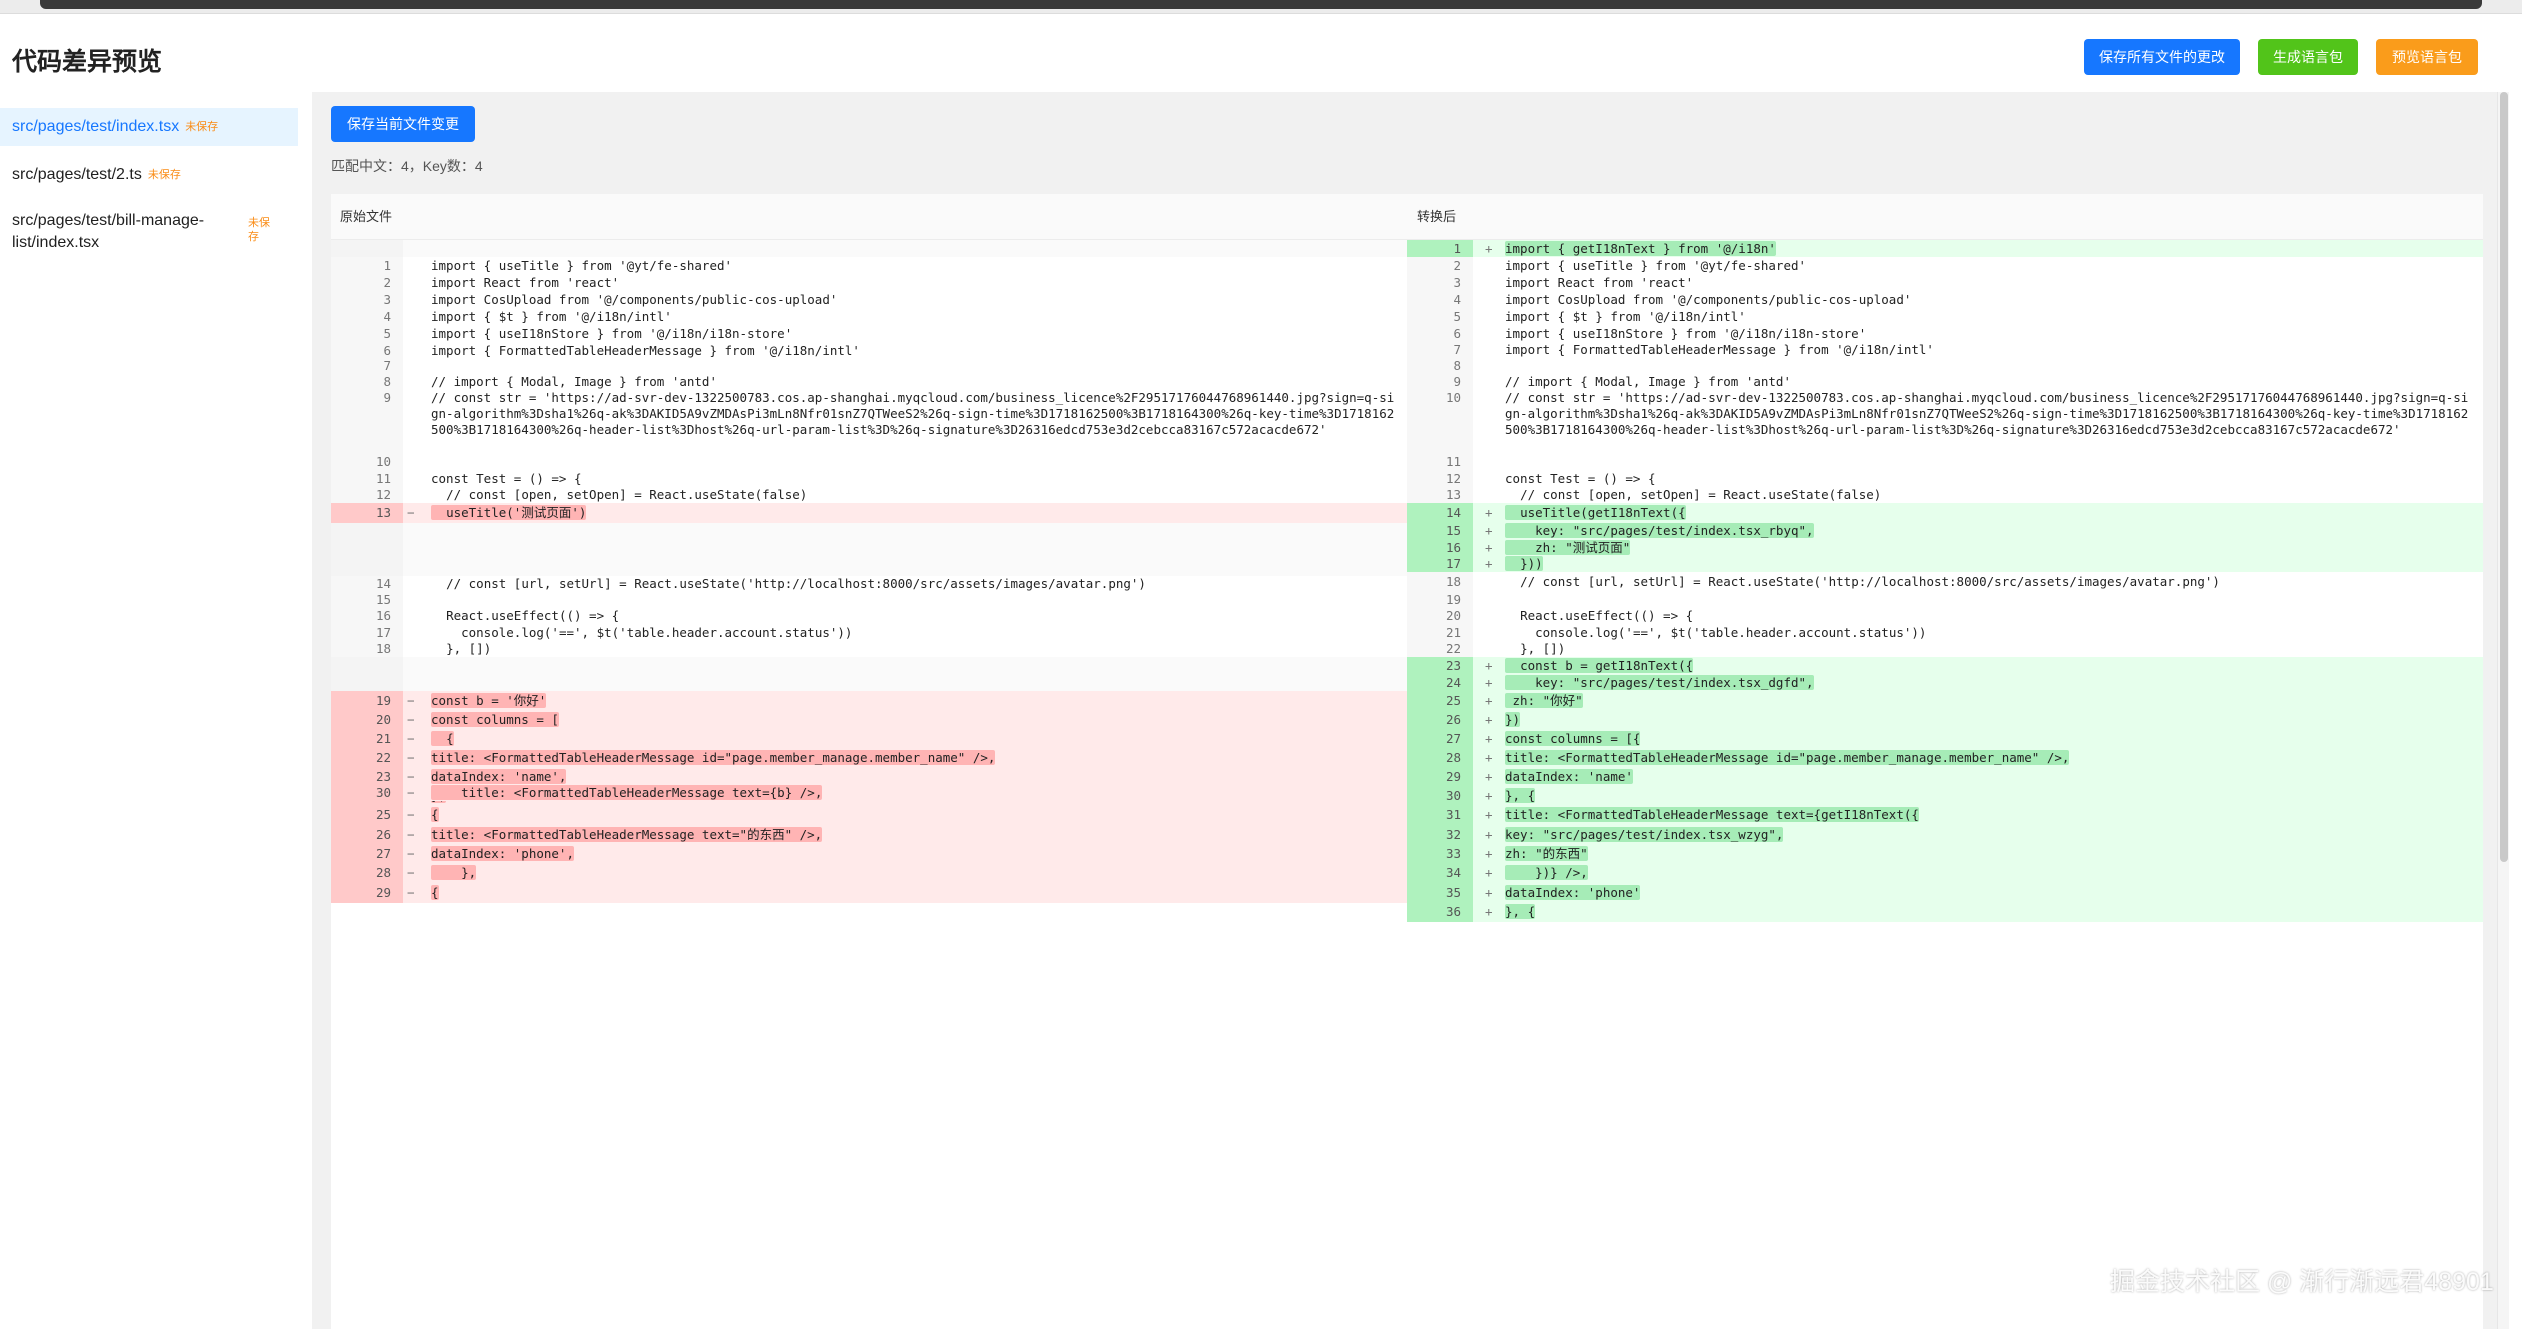 The height and width of the screenshot is (1329, 2522). Describe the element at coordinates (2162, 57) in the screenshot. I see `save-all-files-button: 保存所有文件的更改` at that location.